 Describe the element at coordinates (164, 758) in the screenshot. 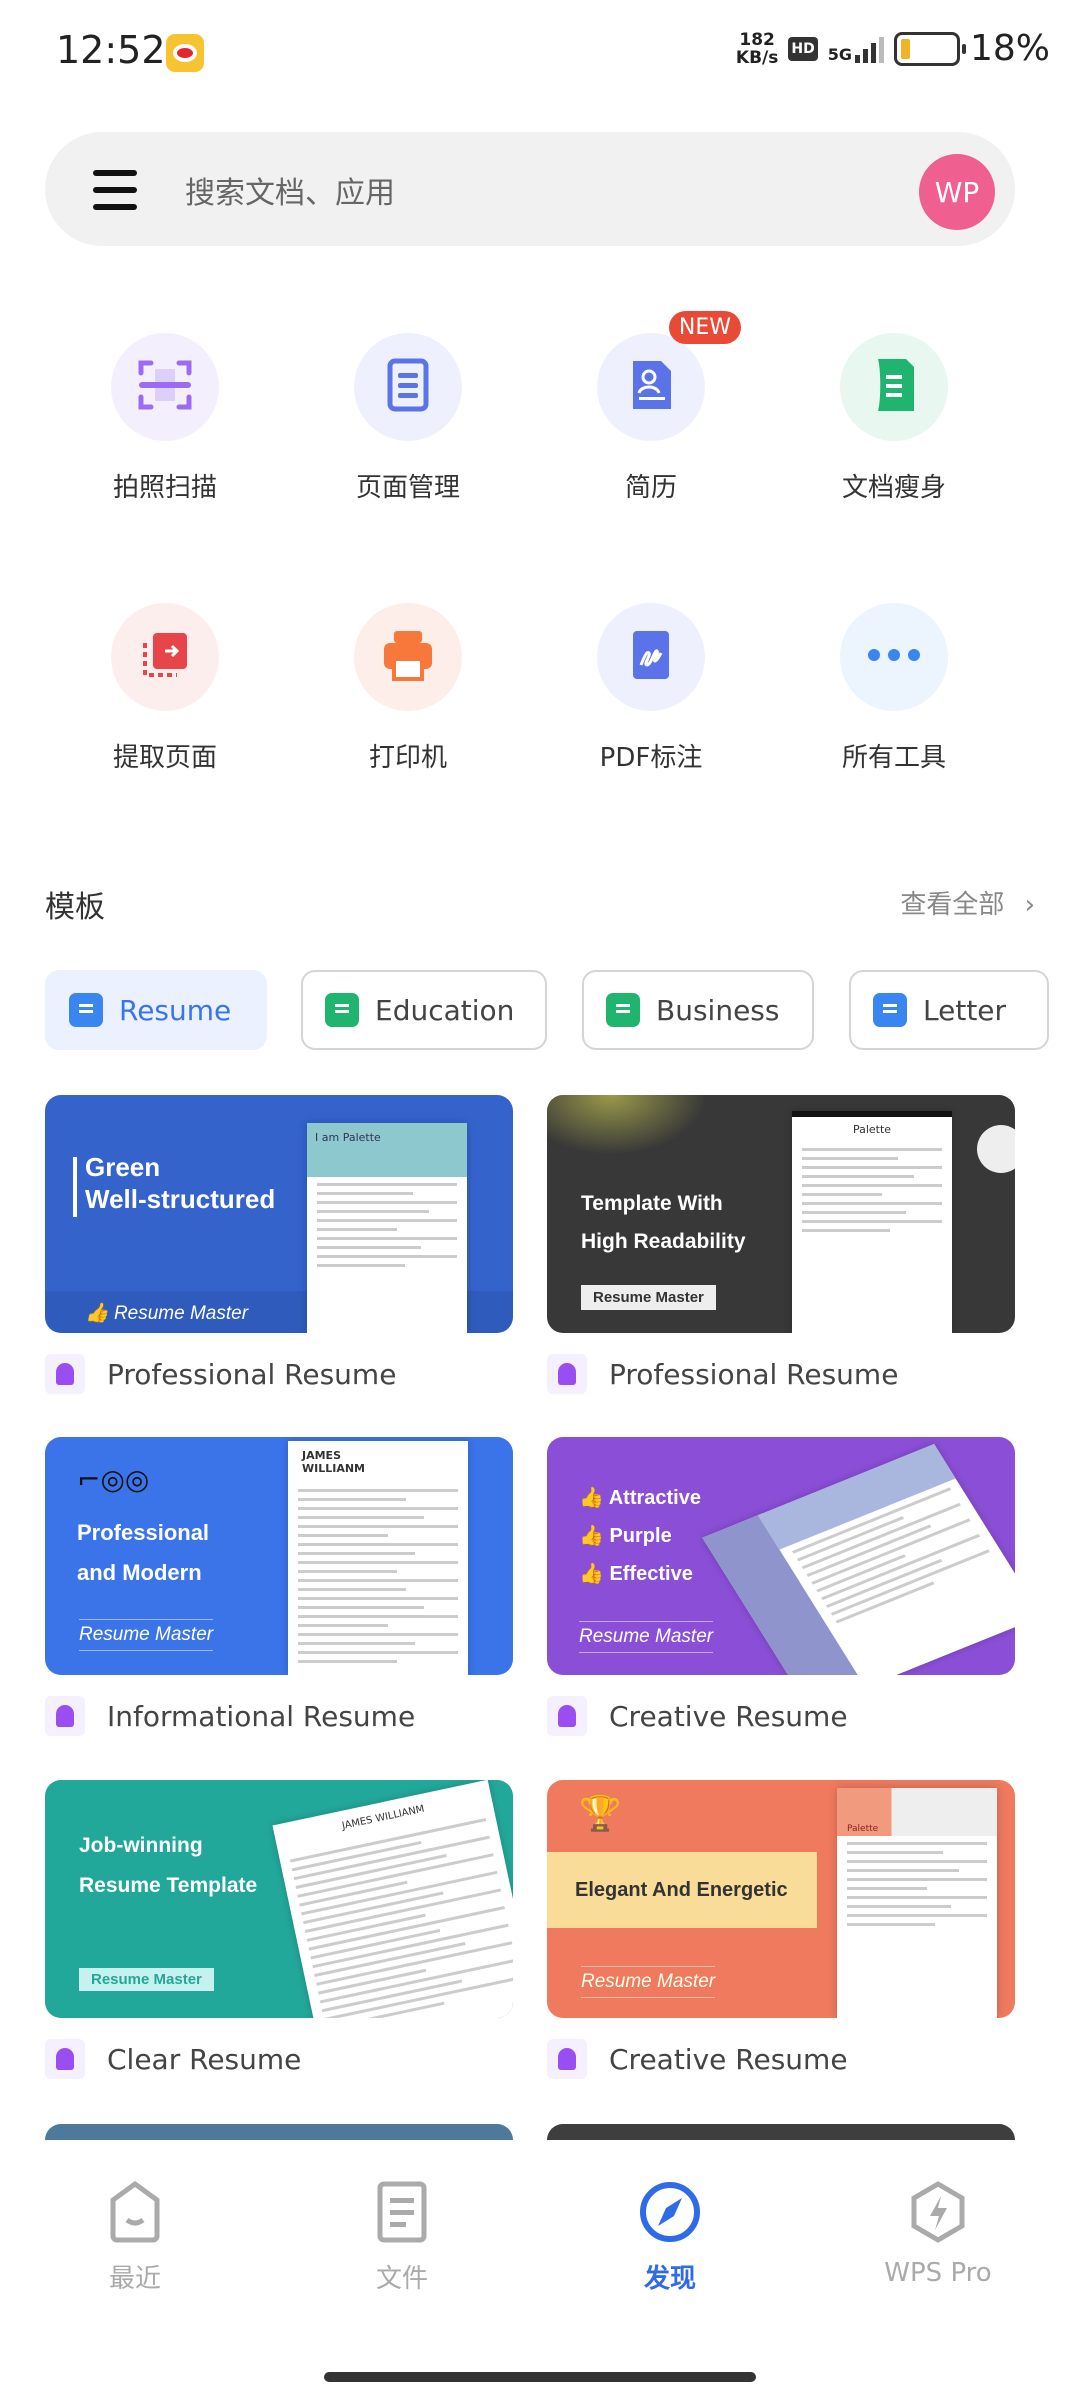

I see `tool-label: 提取页面` at that location.